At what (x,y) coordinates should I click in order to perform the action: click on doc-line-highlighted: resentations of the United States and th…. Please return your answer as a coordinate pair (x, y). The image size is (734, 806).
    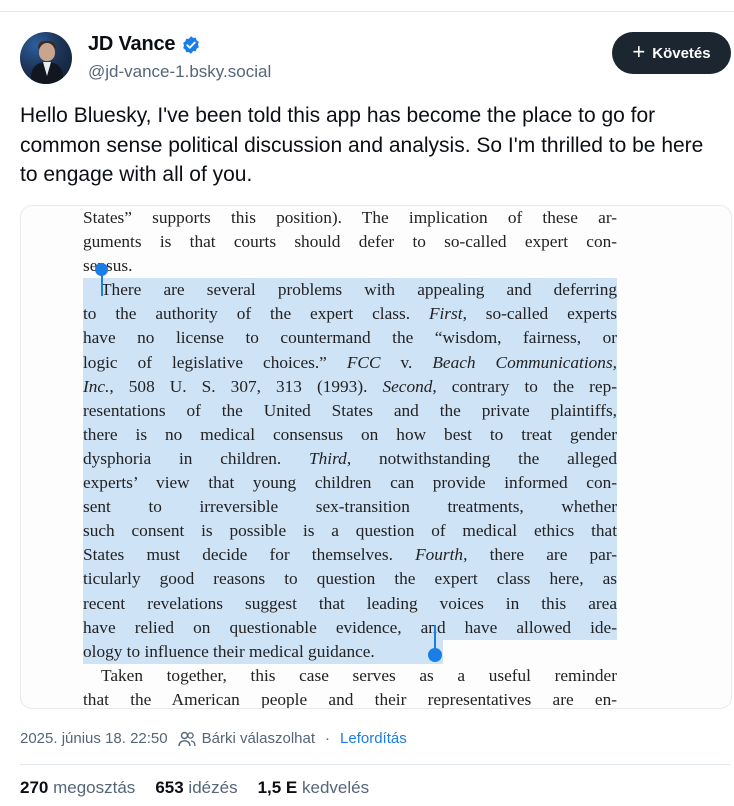
    Looking at the image, I should click on (350, 410).